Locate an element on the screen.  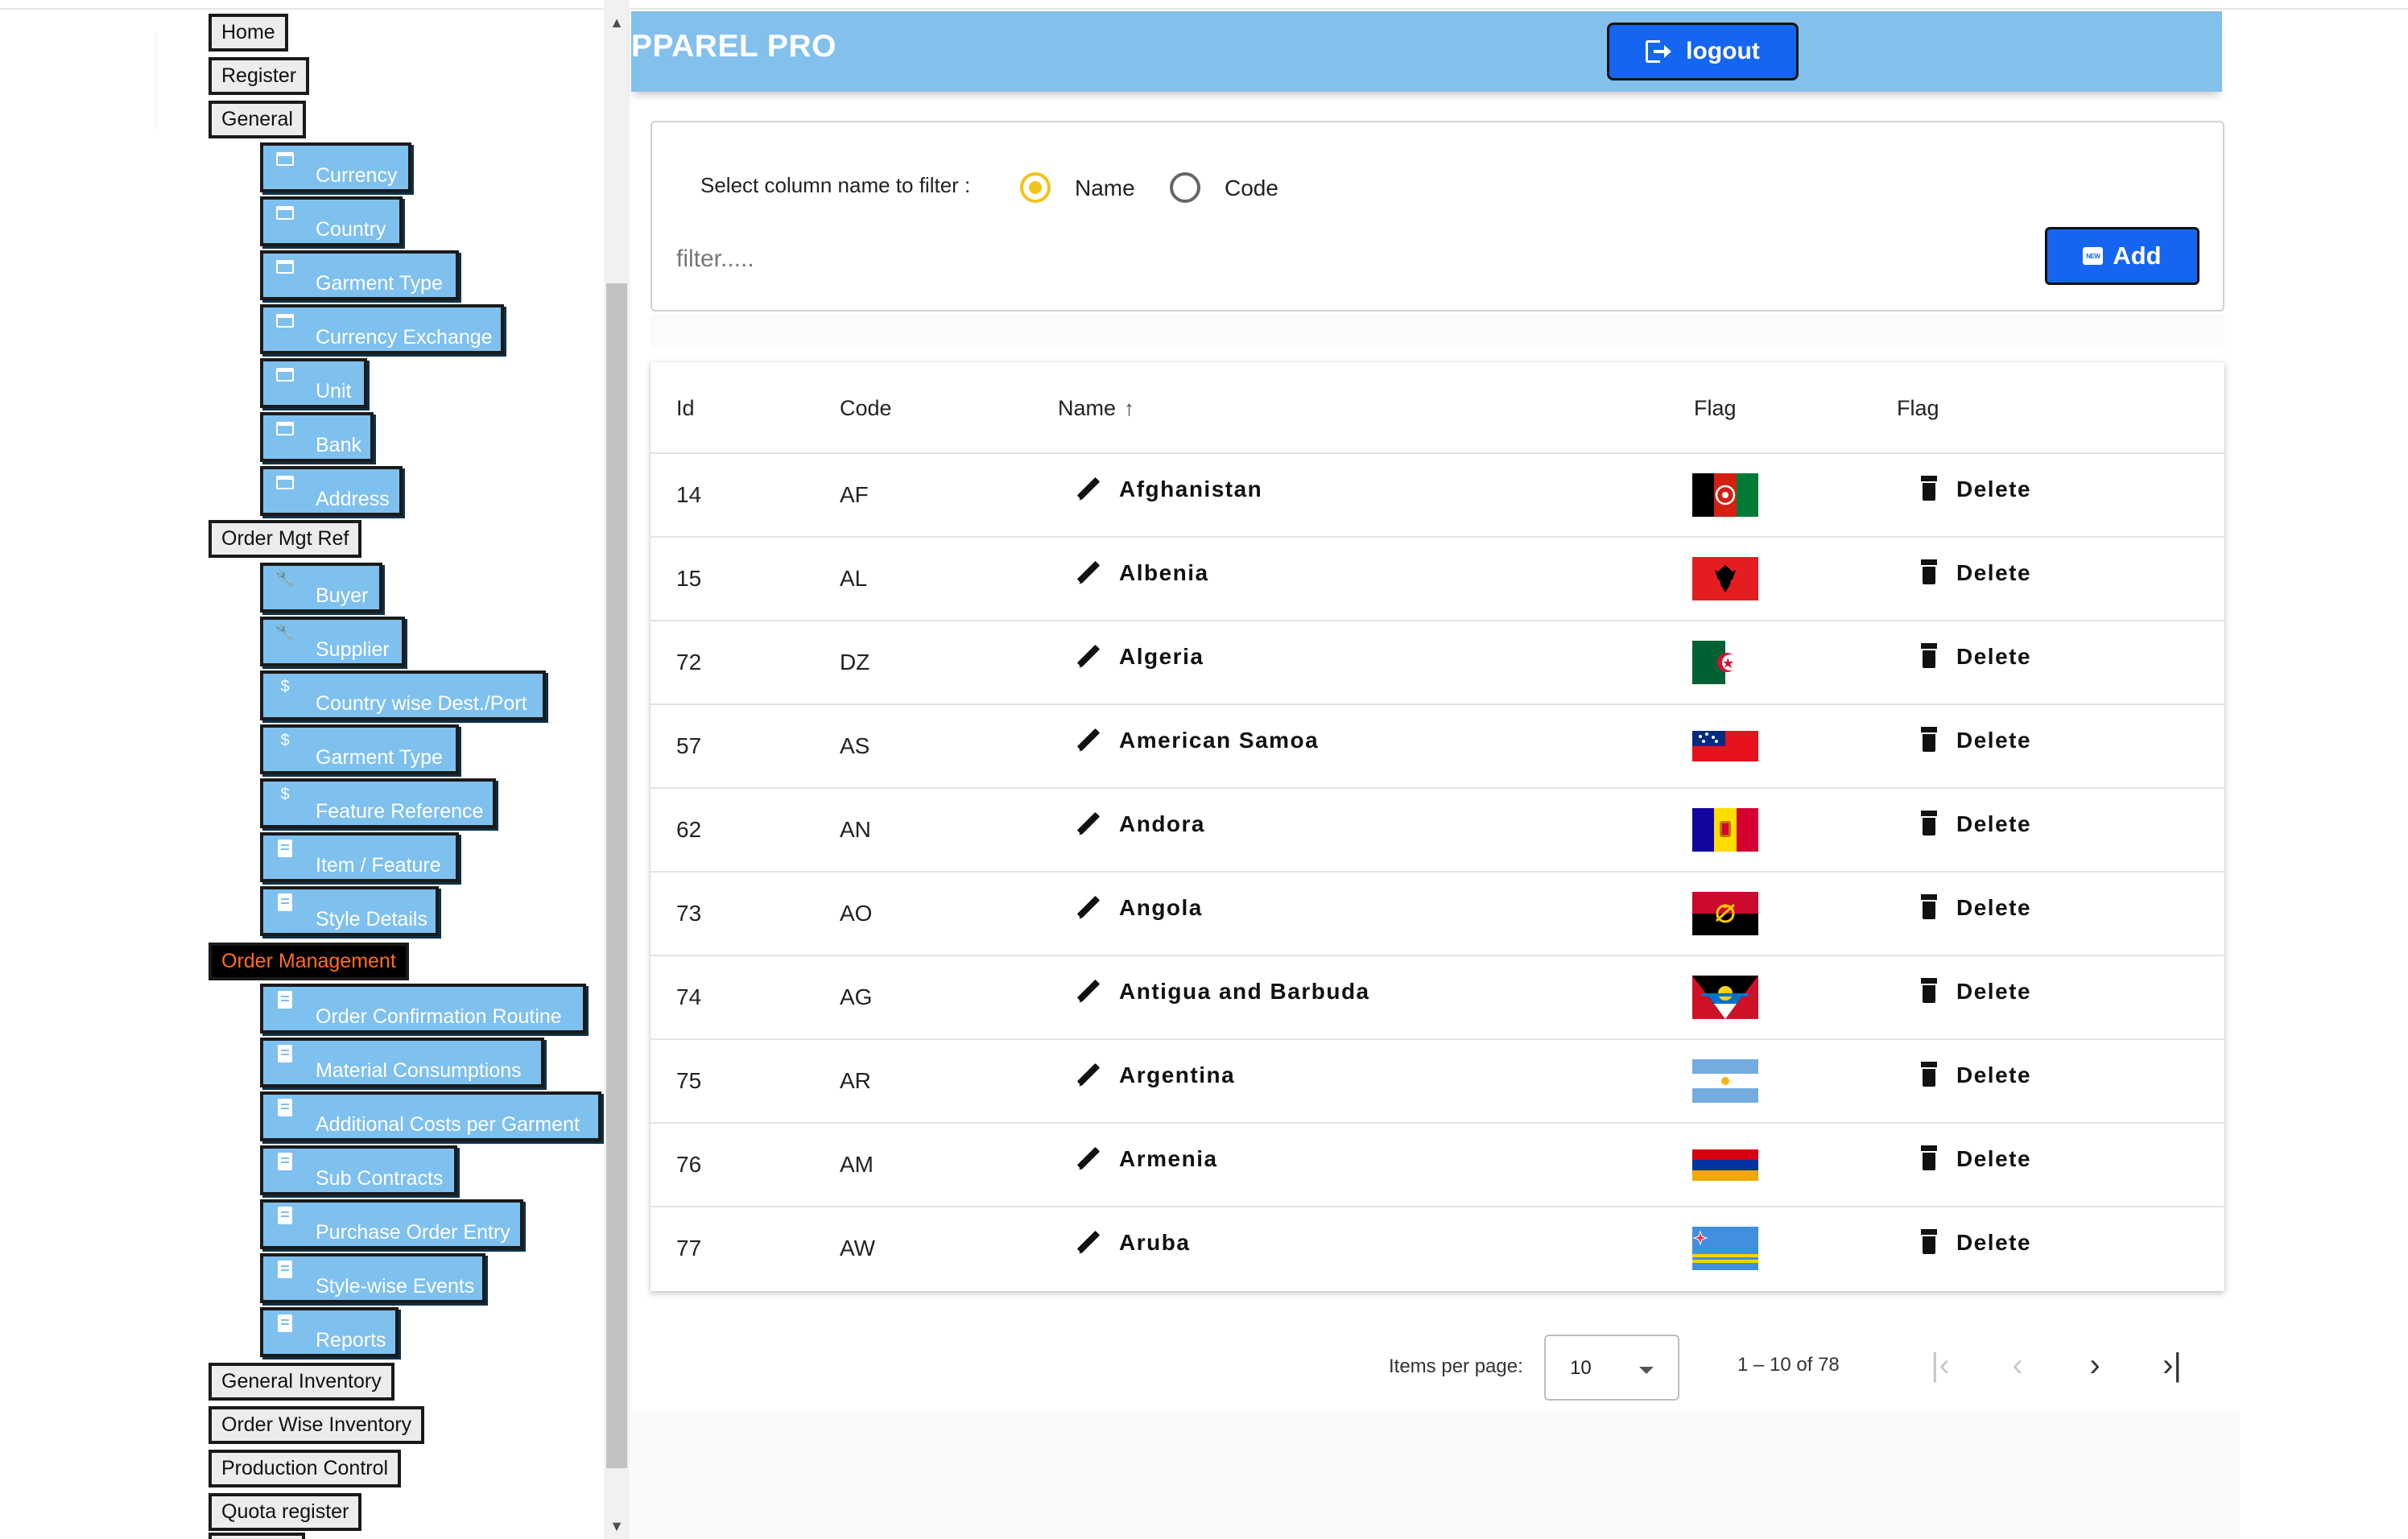
sidebar-subitem-style-details: Style Details is located at coordinates (349, 911).